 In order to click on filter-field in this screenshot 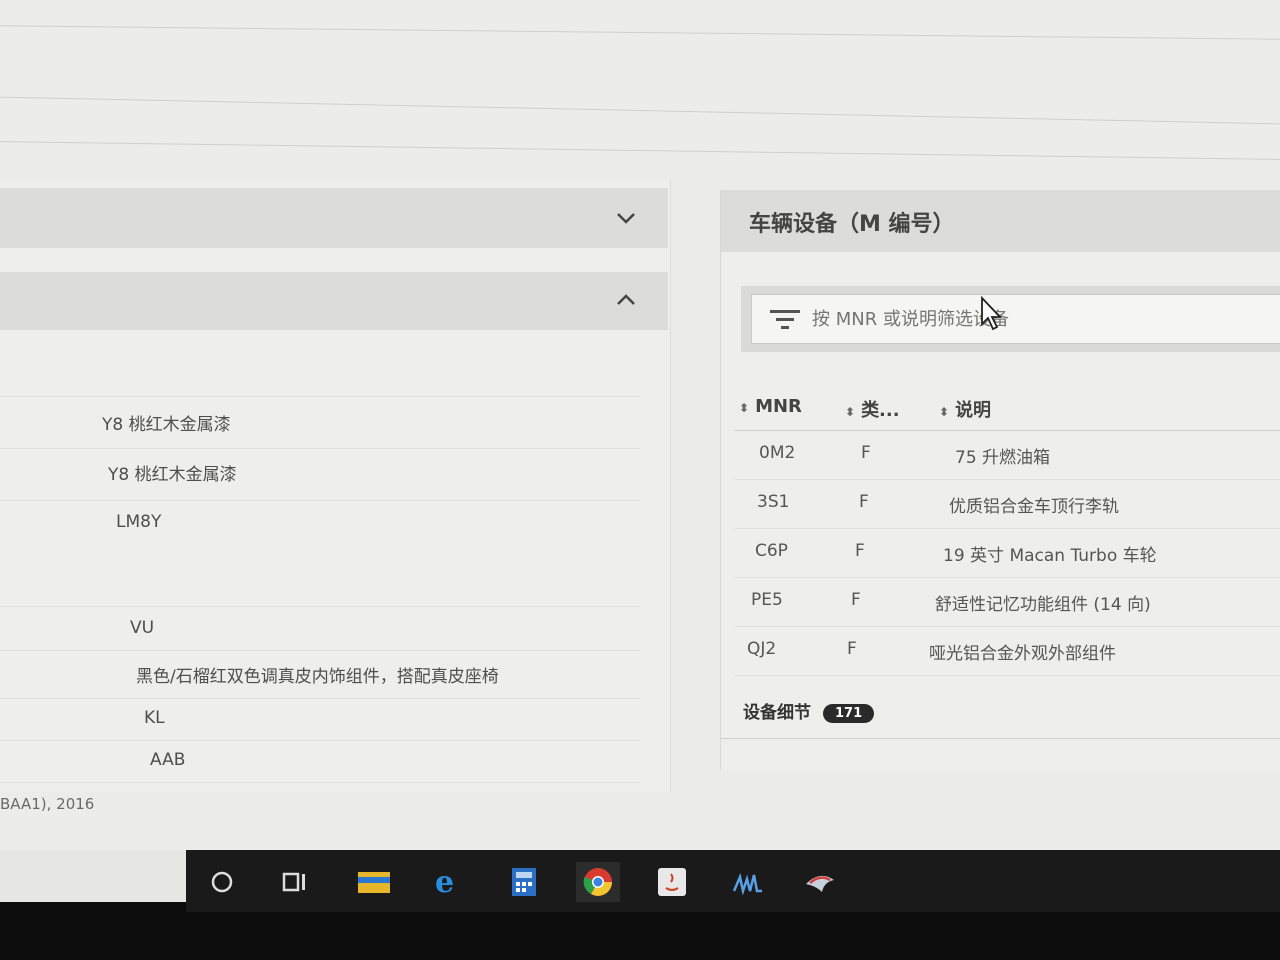, I will do `click(1015, 319)`.